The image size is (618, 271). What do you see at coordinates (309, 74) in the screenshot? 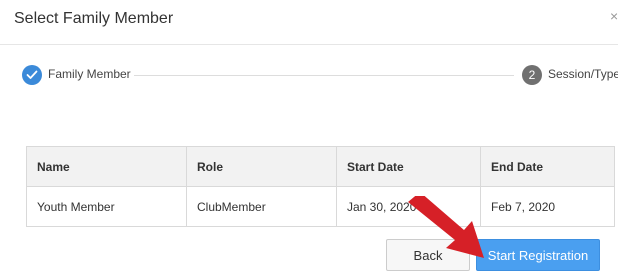
I see `registration-stepper: Family Member 2 Session/Type` at bounding box center [309, 74].